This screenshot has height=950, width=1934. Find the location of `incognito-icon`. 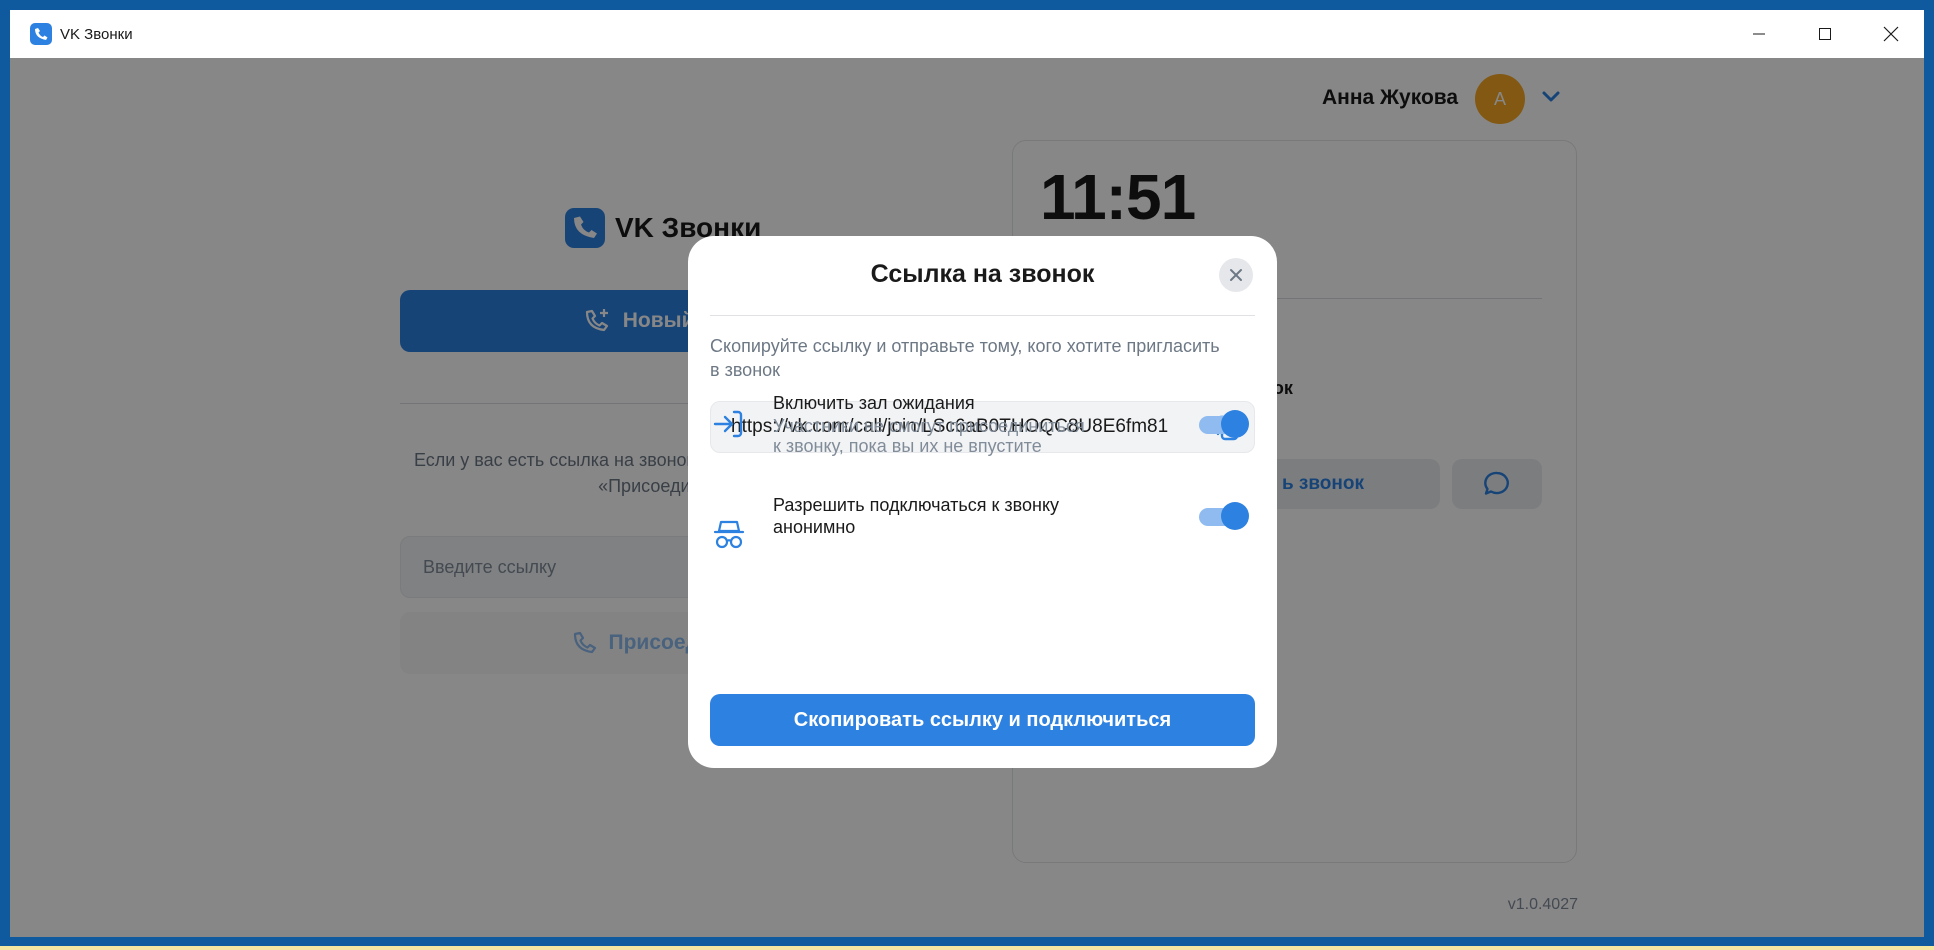

incognito-icon is located at coordinates (729, 534).